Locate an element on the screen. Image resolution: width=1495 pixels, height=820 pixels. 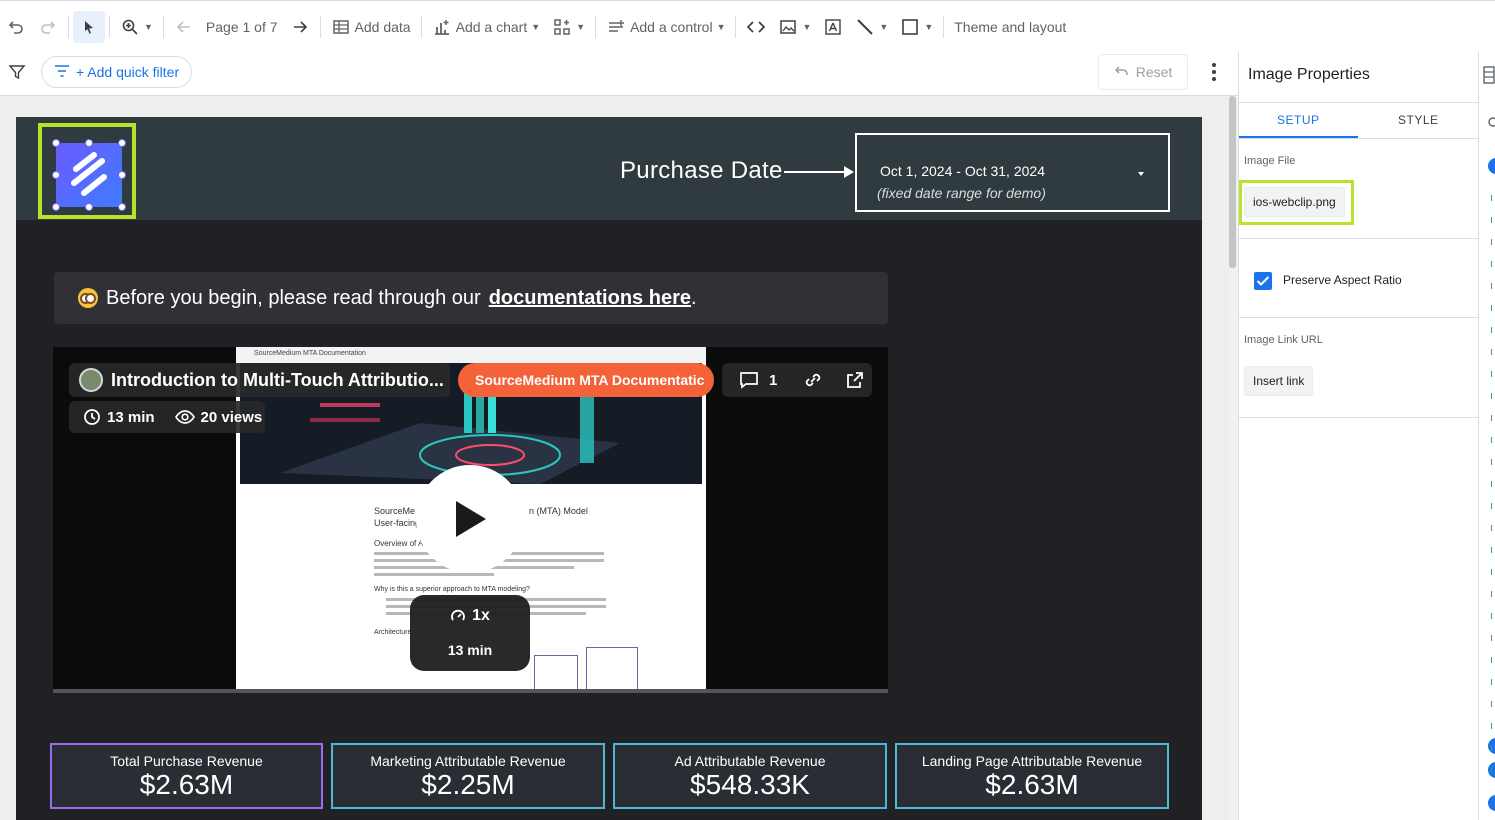
open-external-icon is located at coordinates (855, 380).